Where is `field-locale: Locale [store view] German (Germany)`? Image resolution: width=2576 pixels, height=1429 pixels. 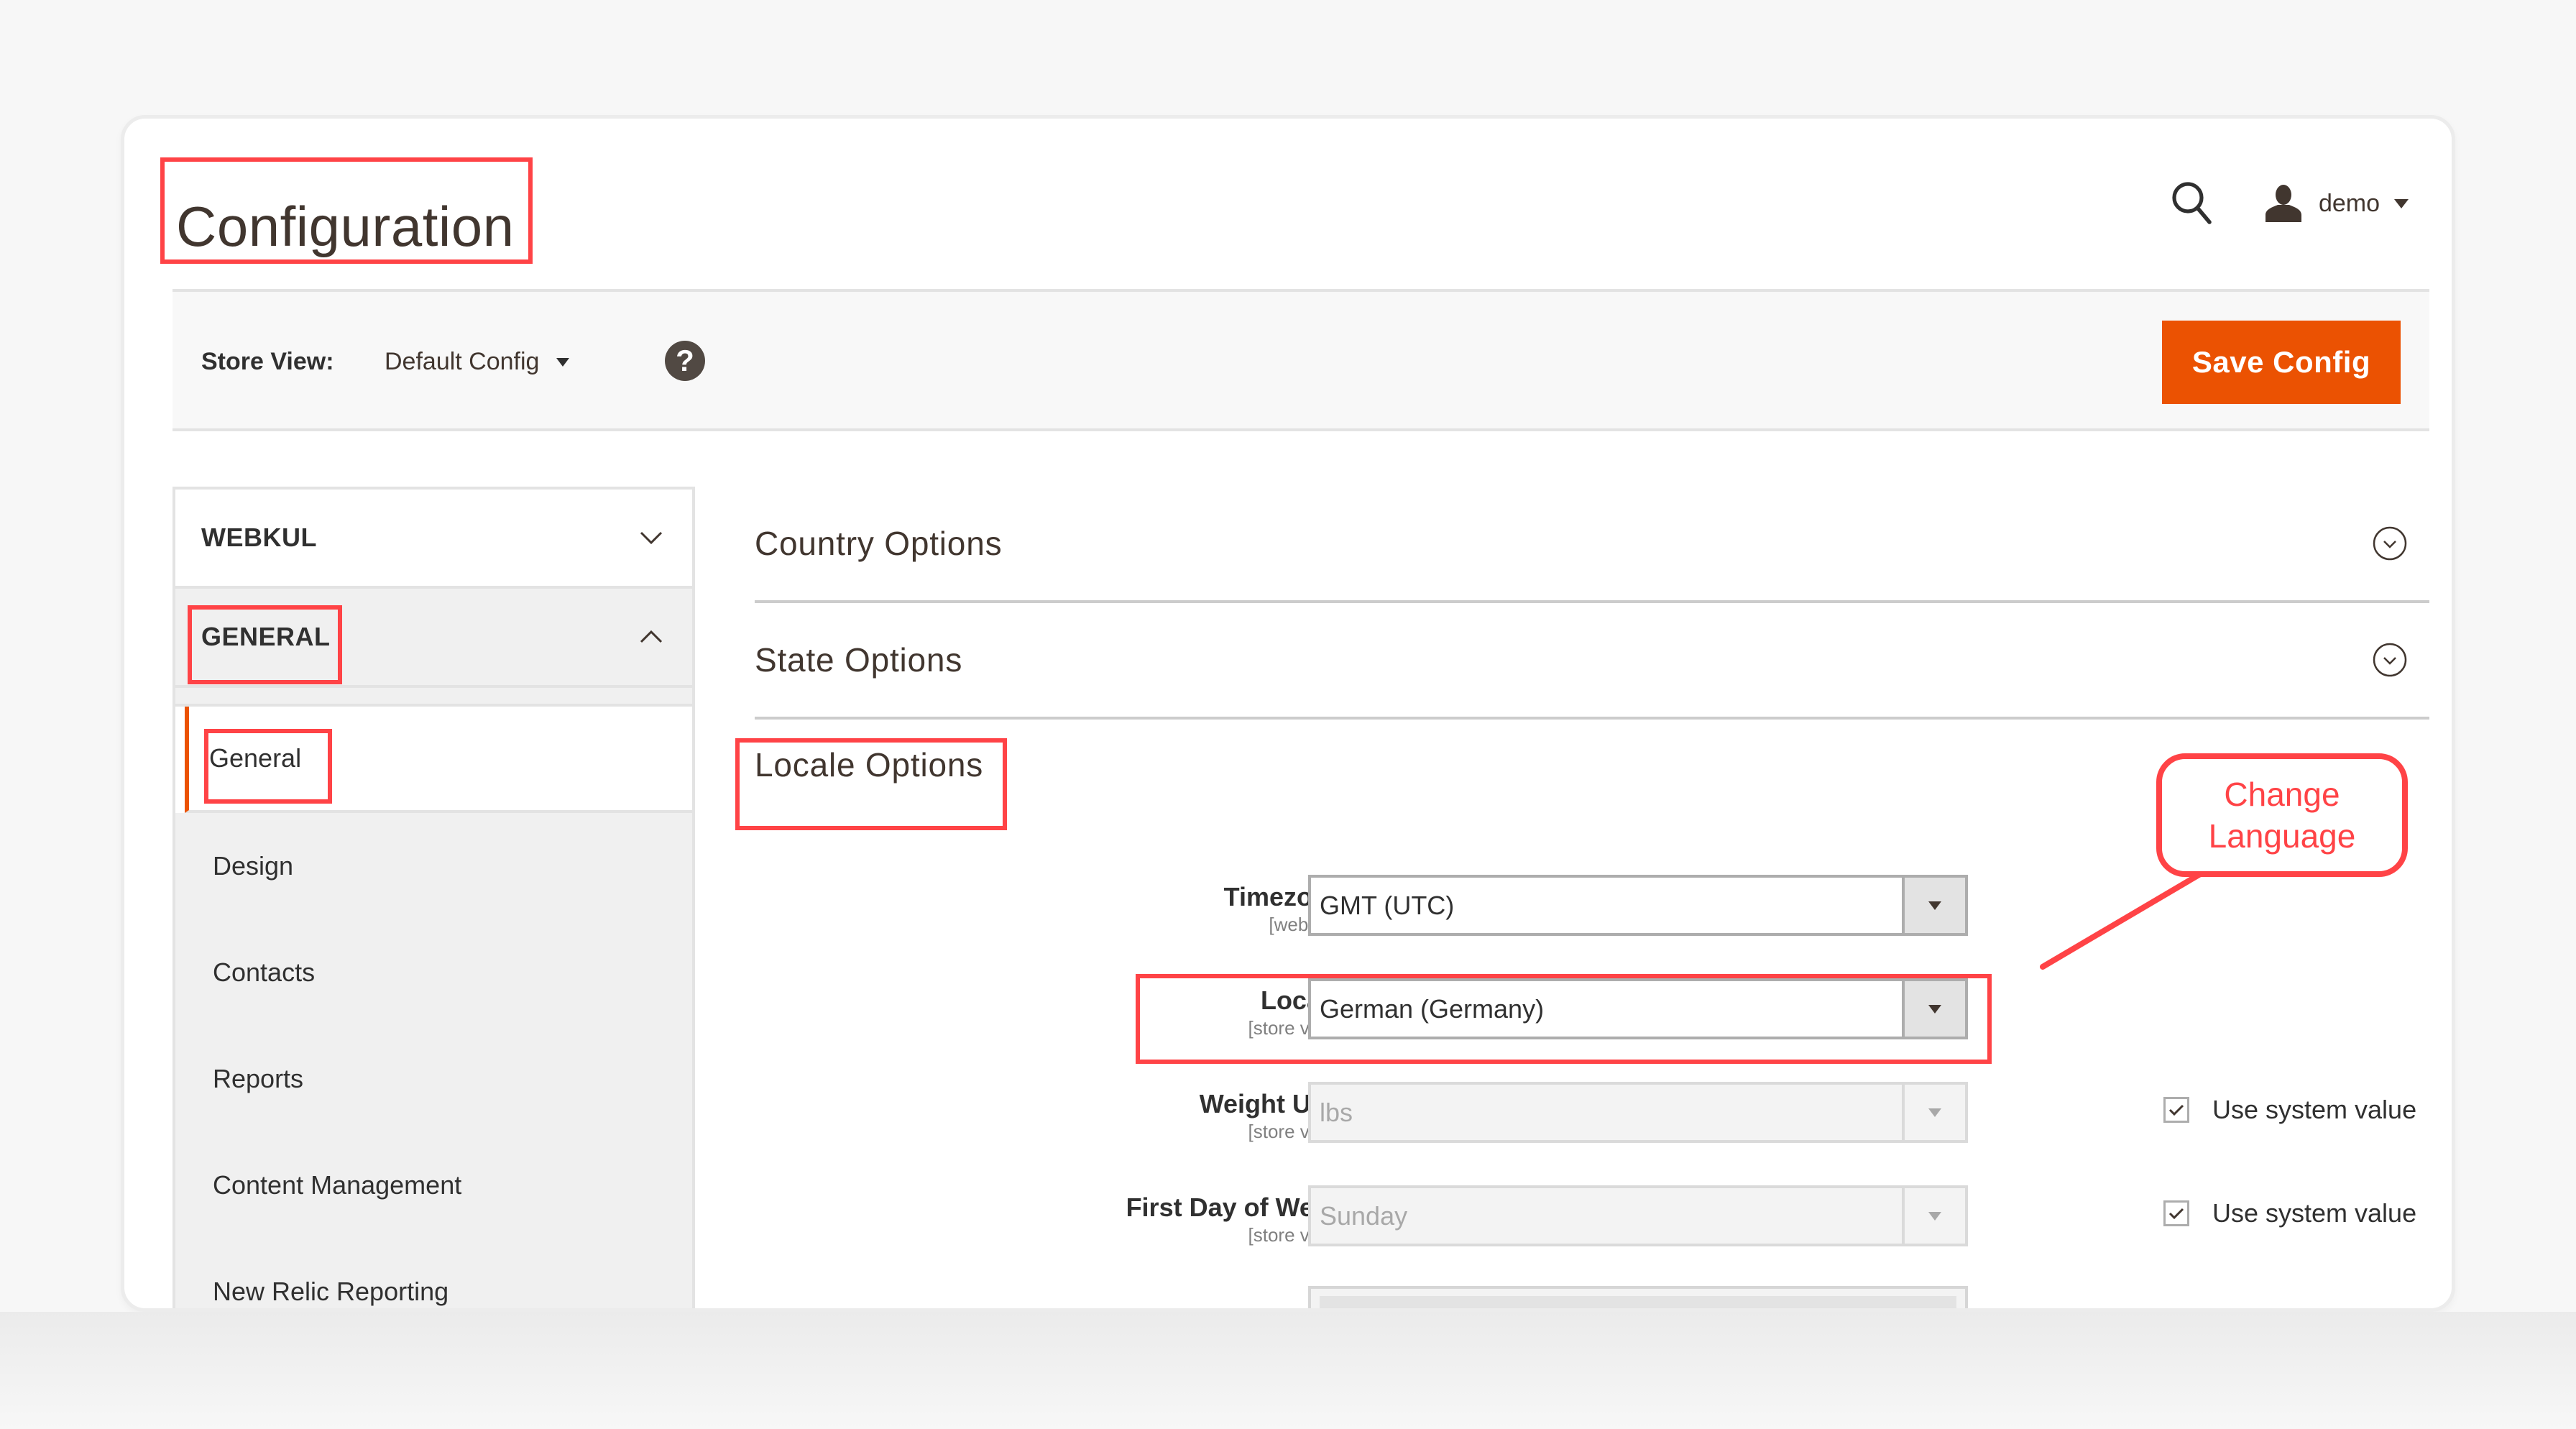
field-locale: Locale [store view] German (Germany) is located at coordinates (1592, 1021).